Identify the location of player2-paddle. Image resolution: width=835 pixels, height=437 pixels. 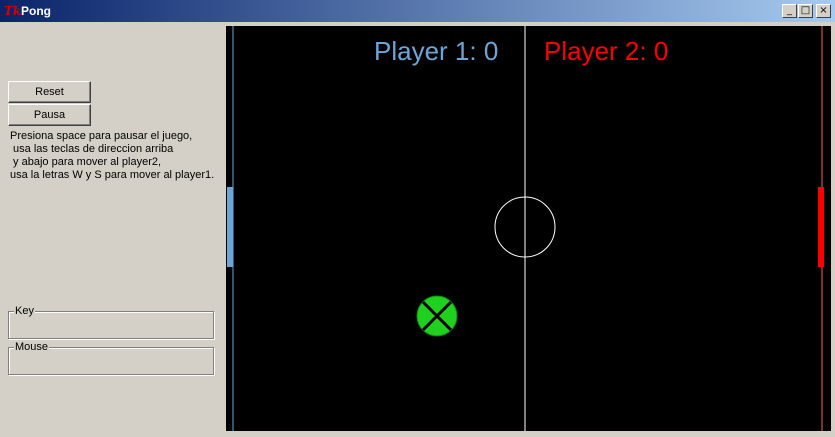
(821, 227).